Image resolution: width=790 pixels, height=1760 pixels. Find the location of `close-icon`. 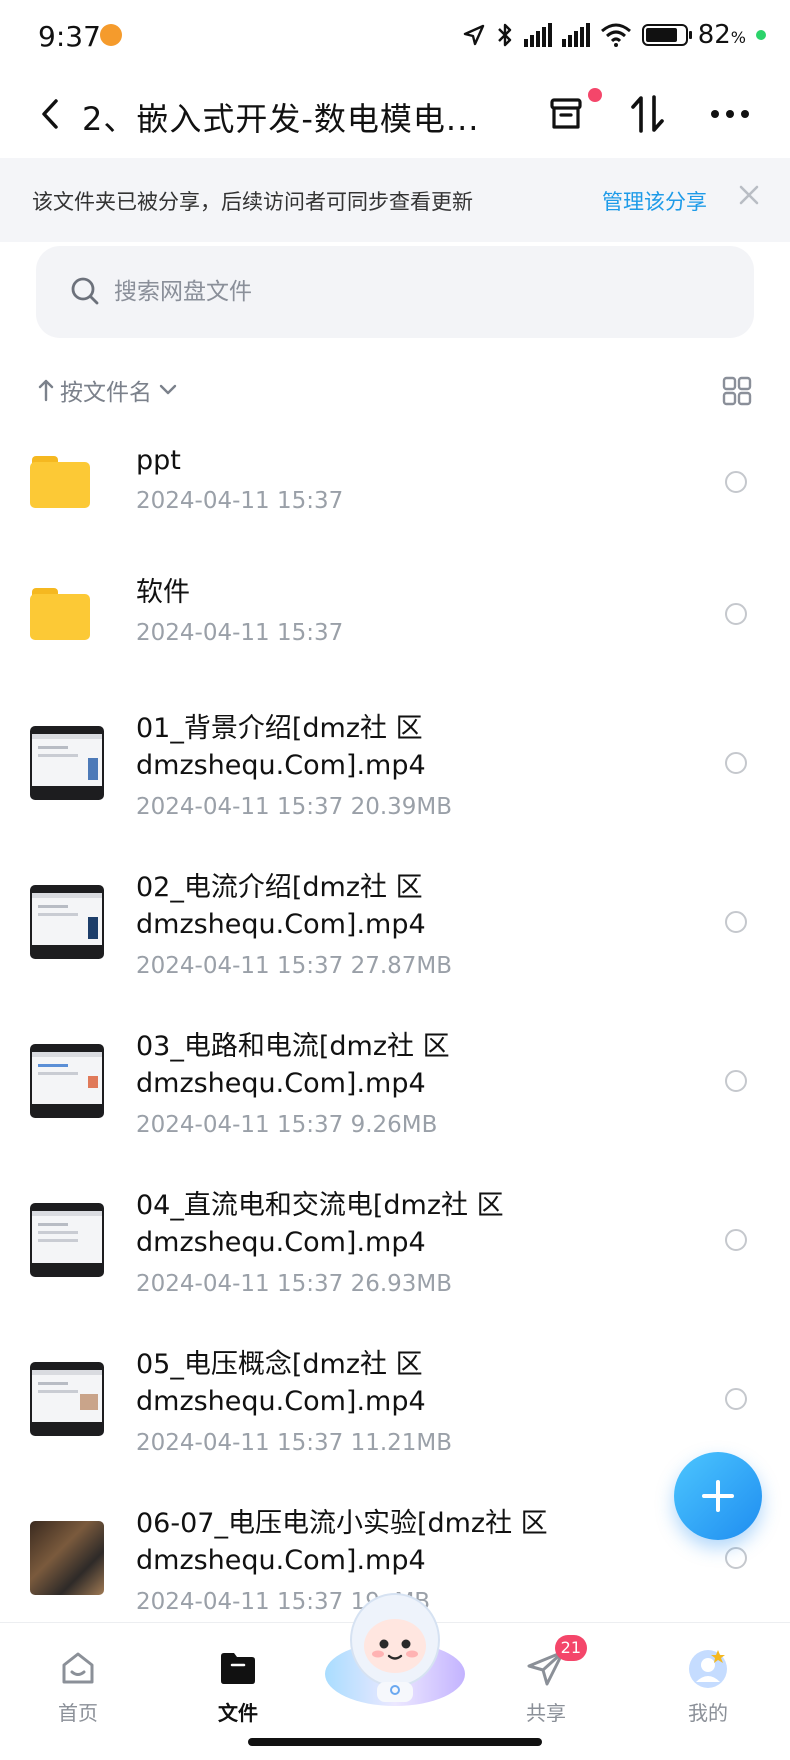

close-icon is located at coordinates (749, 195).